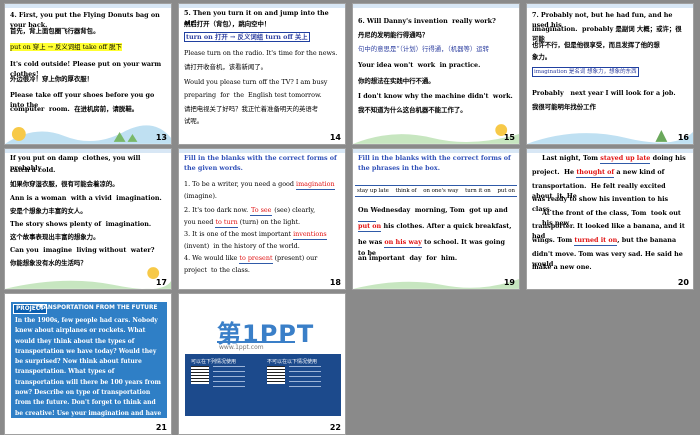  Describe the element at coordinates (564, 107) in the screenshot. I see `slide-line: 我很可能明年找份工作` at that location.